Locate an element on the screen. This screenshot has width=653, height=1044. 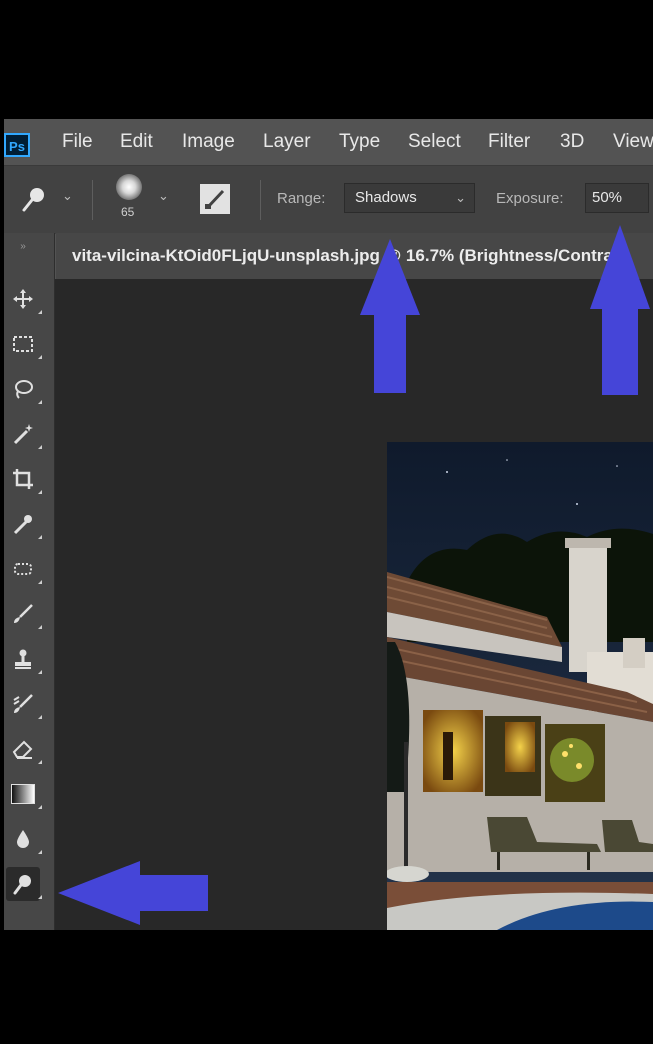
blur-icon is located at coordinates (24, 839).